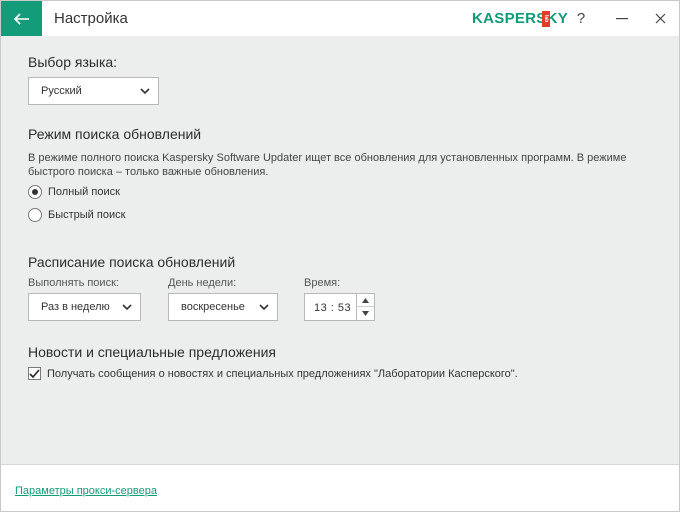 The height and width of the screenshot is (512, 680). I want to click on triangle-up-icon, so click(365, 300).